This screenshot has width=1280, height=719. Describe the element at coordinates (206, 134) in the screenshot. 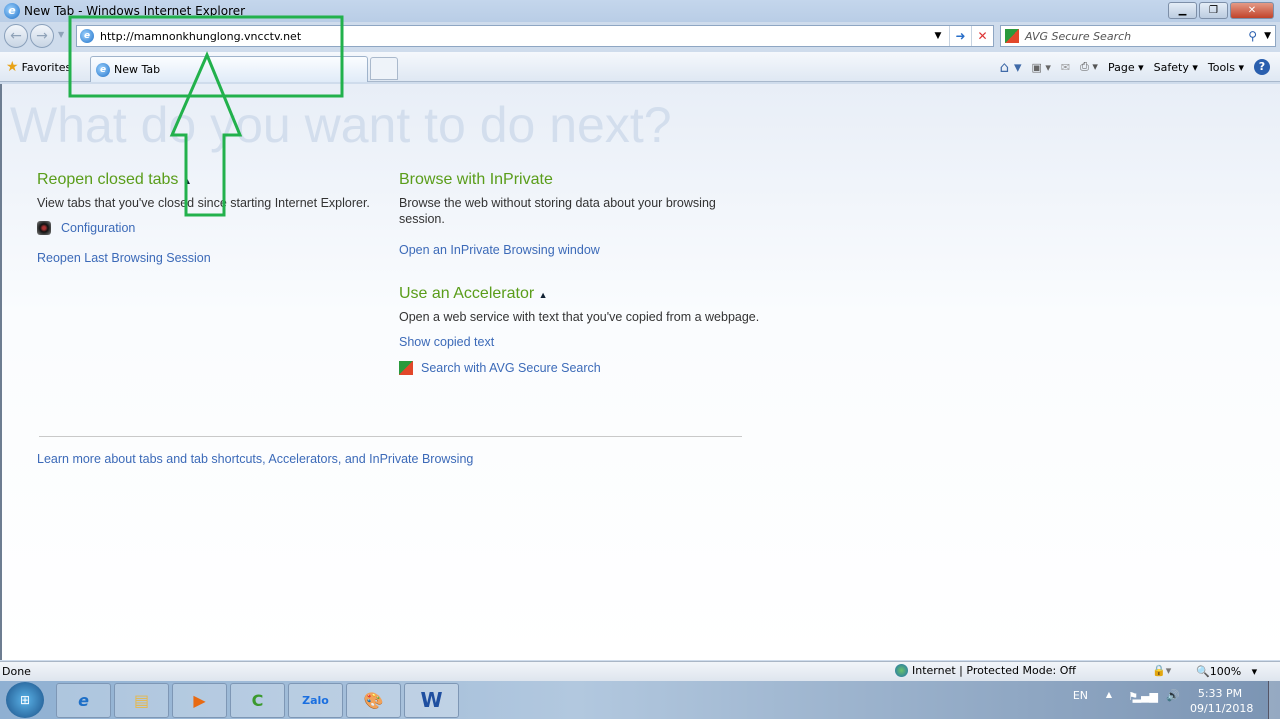

I see `arrow-up-icon` at that location.